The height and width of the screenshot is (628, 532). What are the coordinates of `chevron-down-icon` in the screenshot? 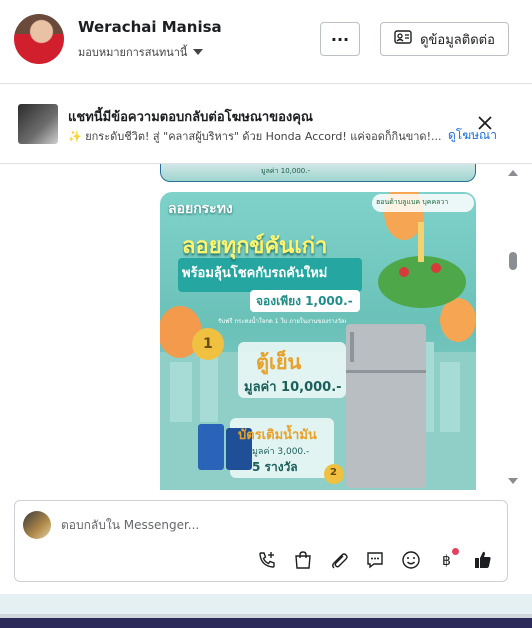 It's located at (198, 52).